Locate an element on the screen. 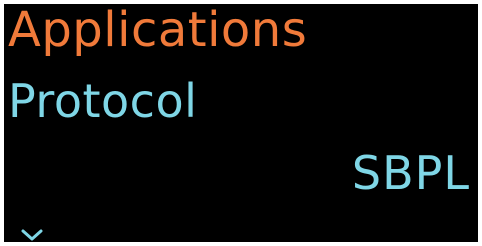  chevron-down-icon is located at coordinates (32, 235).